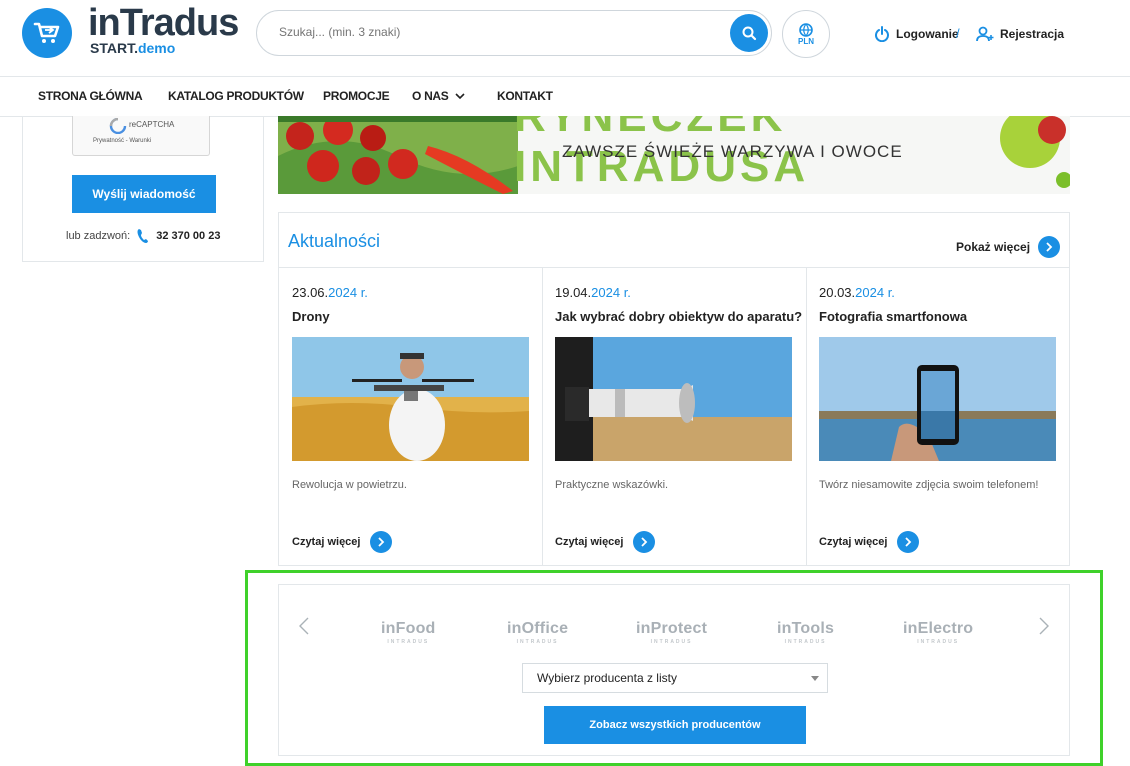 This screenshot has width=1130, height=766. I want to click on recaptcha-links: Prywatność - Warunki, so click(122, 141).